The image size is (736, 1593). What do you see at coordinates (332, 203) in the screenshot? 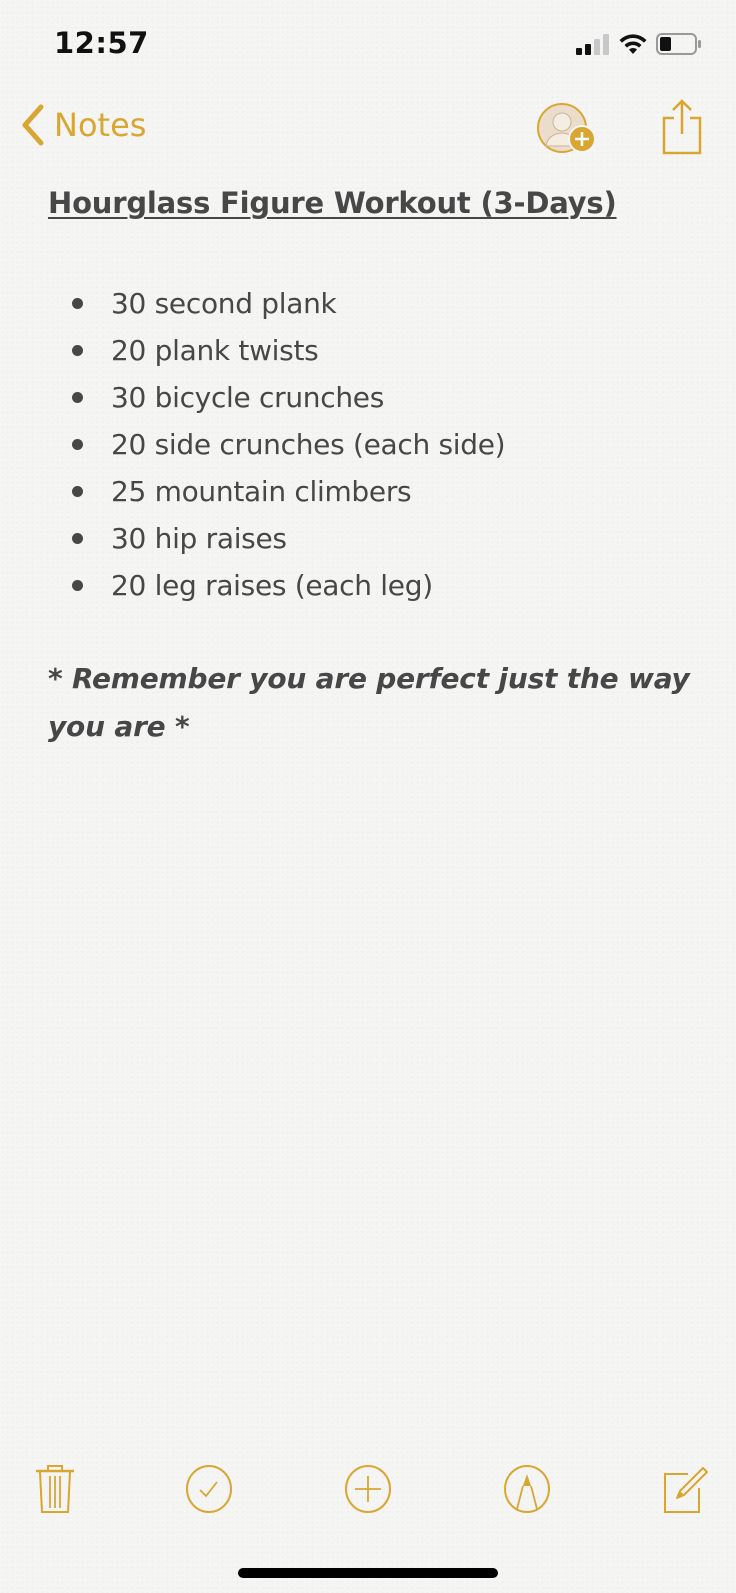
I see `note-title: Hourglass Figure Workout (3-Days)` at bounding box center [332, 203].